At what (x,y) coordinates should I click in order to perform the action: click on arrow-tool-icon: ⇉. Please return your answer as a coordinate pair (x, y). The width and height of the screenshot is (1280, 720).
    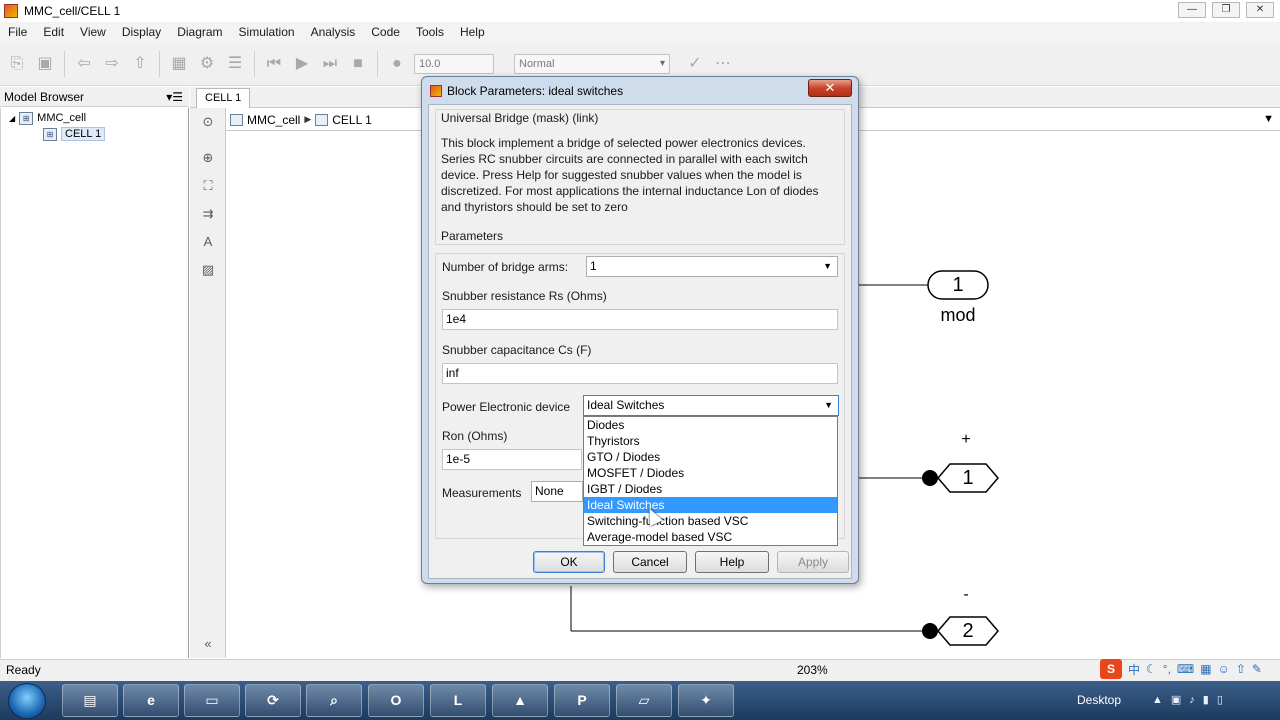
    Looking at the image, I should click on (208, 214).